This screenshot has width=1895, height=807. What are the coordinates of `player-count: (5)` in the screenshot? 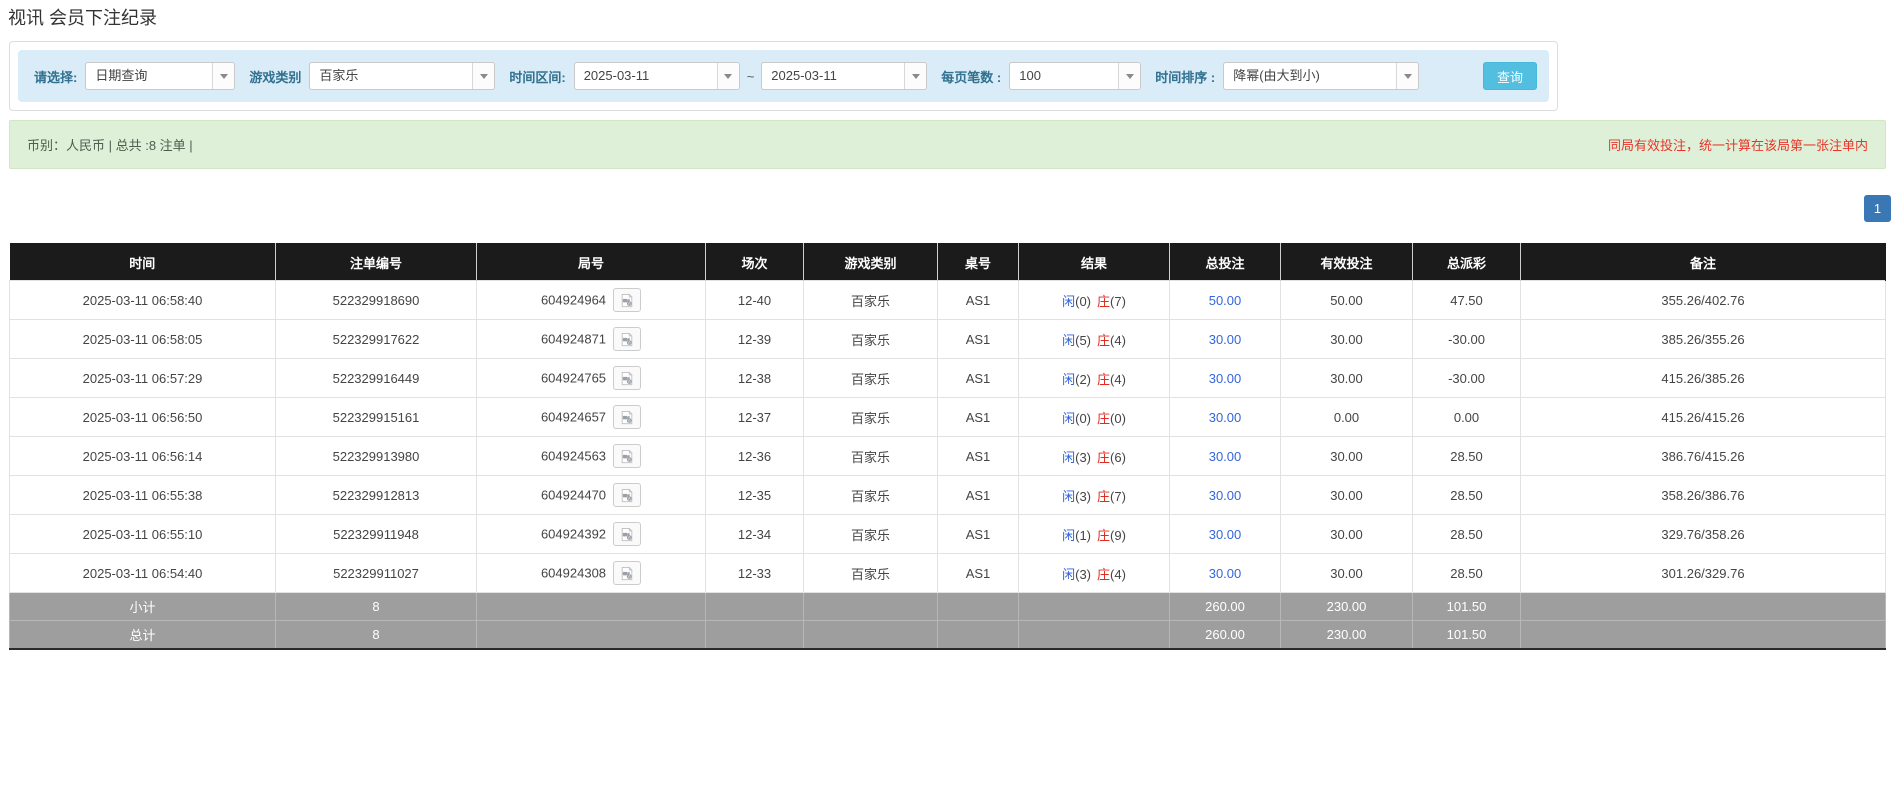 It's located at (1083, 340).